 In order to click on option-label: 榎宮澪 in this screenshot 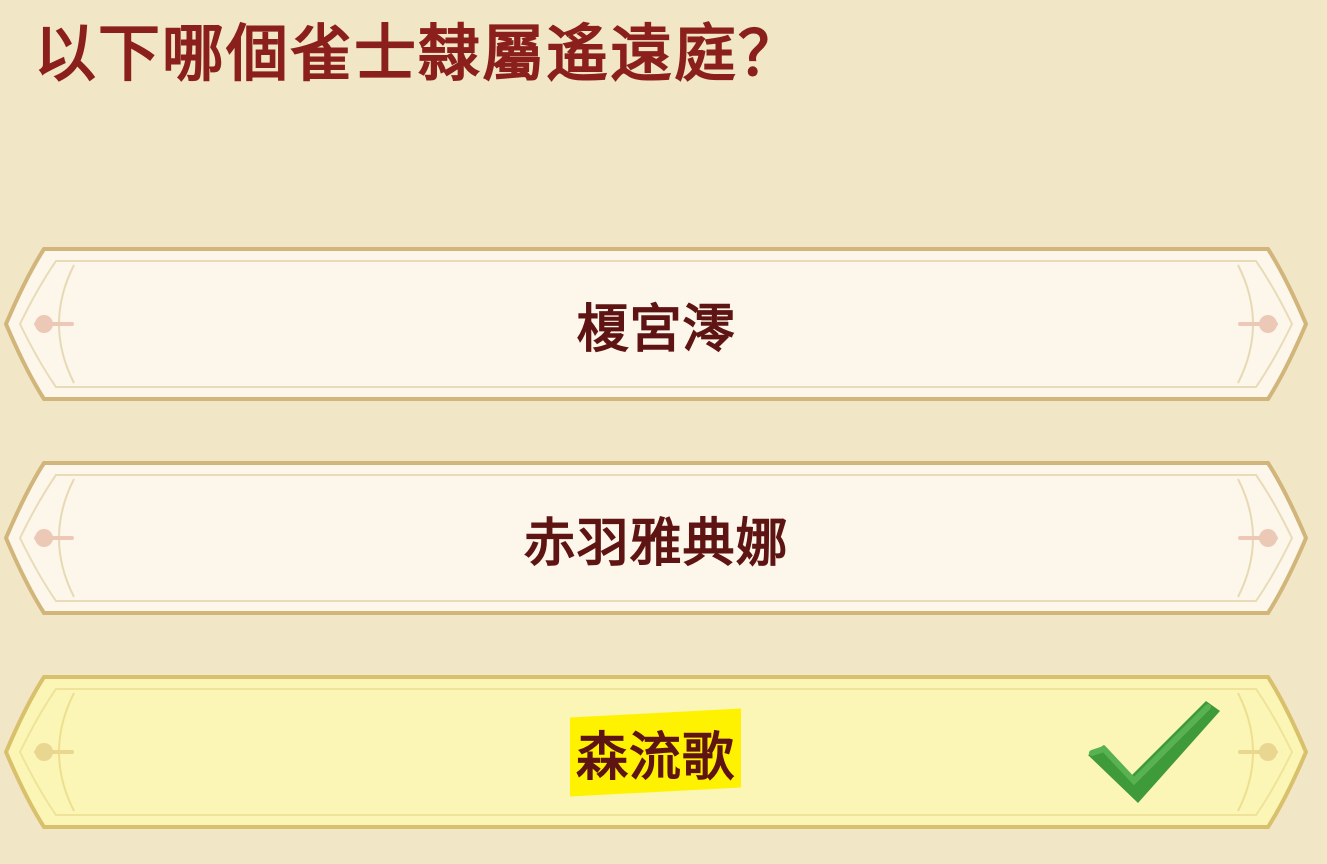, I will do `click(656, 329)`.